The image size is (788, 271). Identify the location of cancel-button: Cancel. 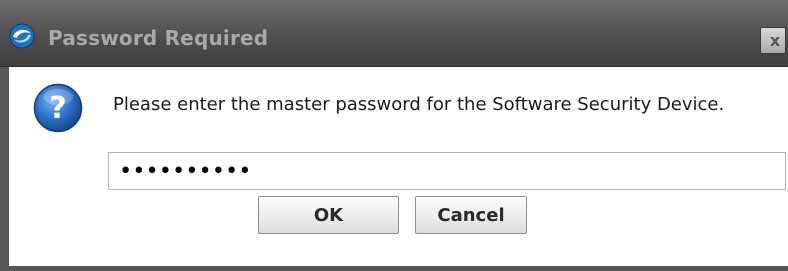
(471, 215).